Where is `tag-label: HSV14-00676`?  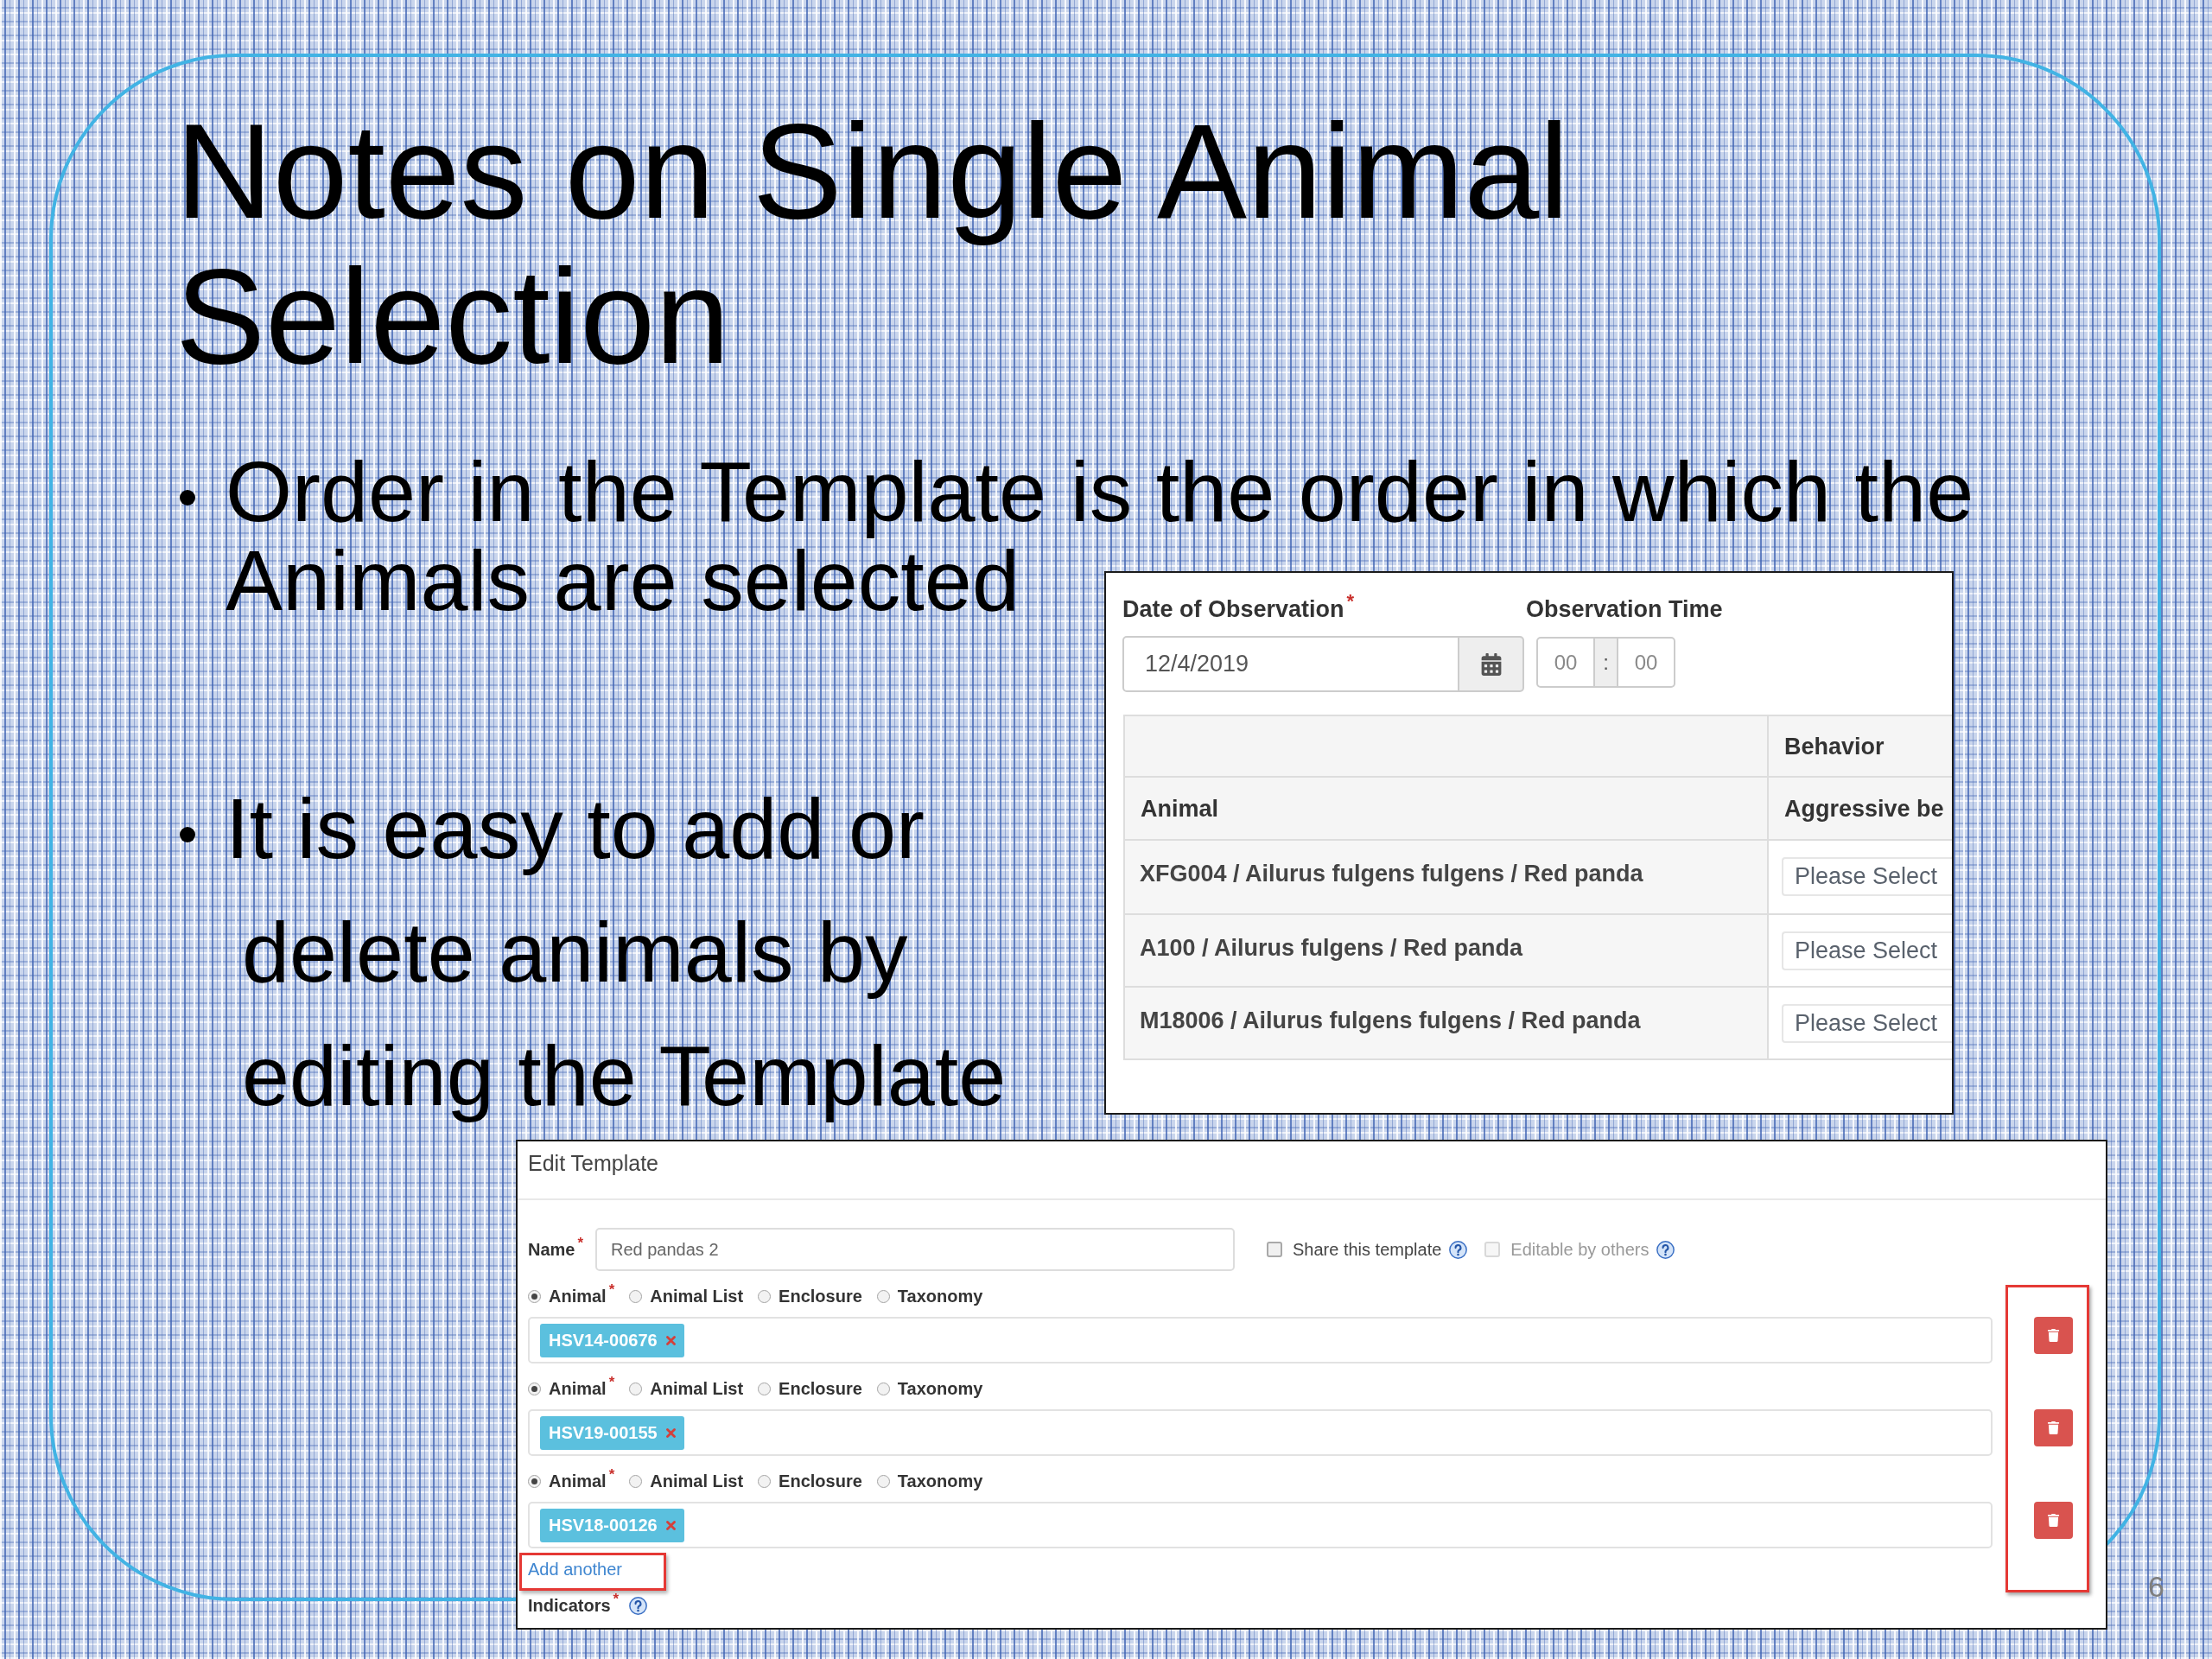 tag-label: HSV14-00676 is located at coordinates (603, 1340).